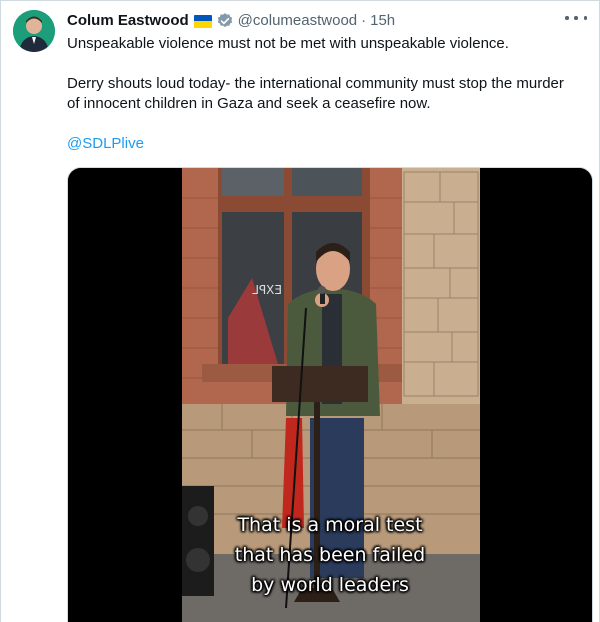 The width and height of the screenshot is (600, 622). I want to click on caption-line-1: That is a moral test, so click(330, 525).